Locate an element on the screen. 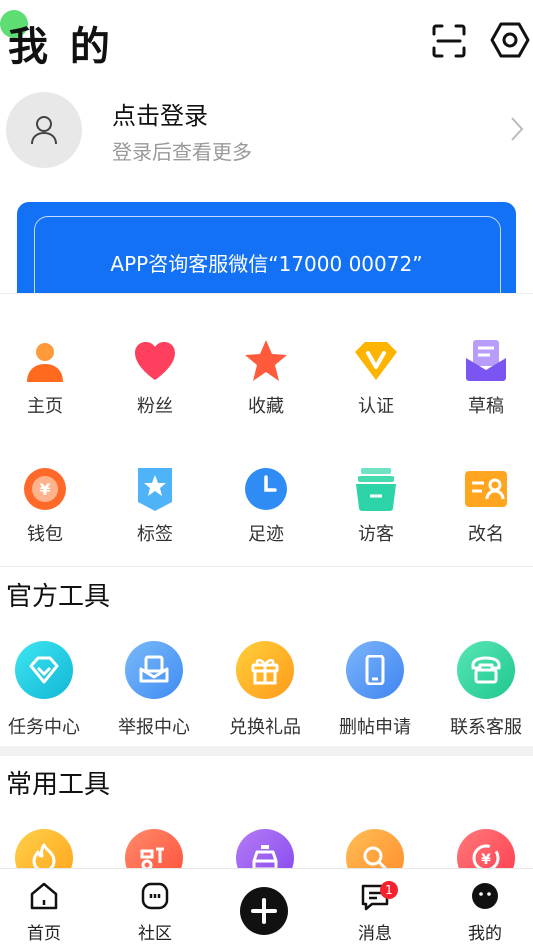 The width and height of the screenshot is (533, 948). nav-label: 消息 is located at coordinates (375, 934).